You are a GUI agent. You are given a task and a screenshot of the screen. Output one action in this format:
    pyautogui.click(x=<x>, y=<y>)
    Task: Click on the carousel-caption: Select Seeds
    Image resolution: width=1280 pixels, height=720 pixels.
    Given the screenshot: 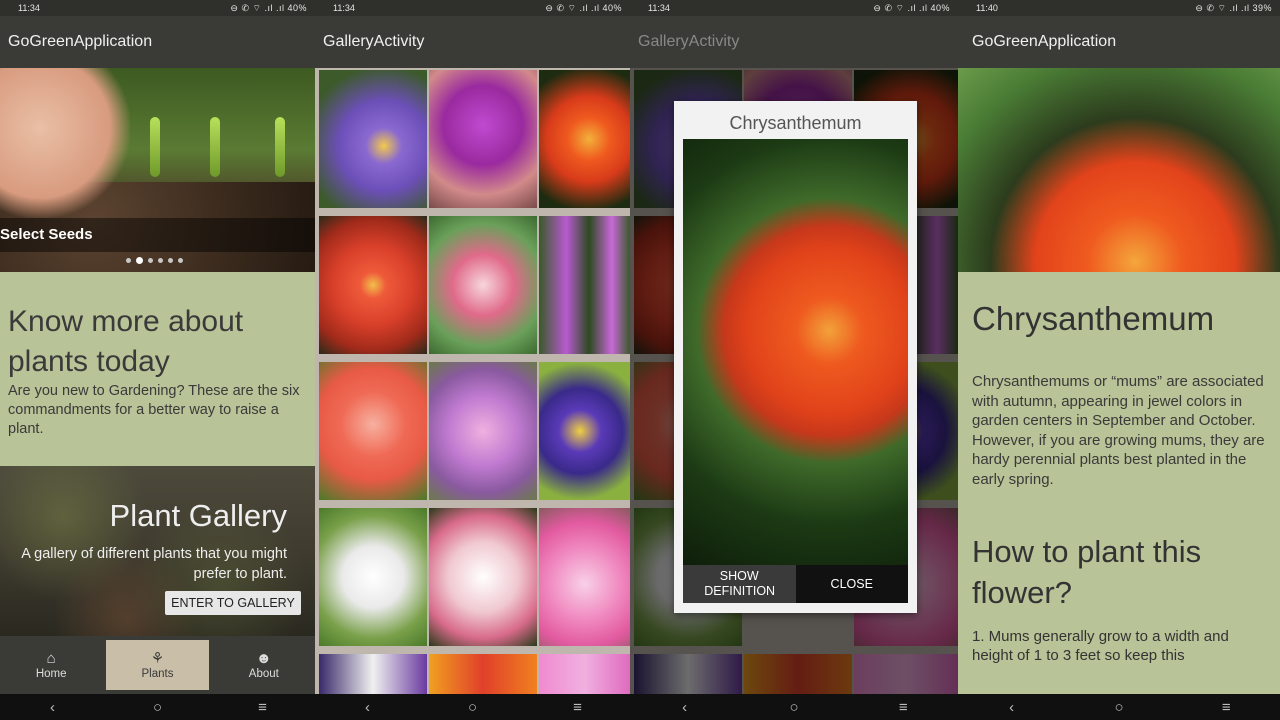 What is the action you would take?
    pyautogui.click(x=157, y=235)
    